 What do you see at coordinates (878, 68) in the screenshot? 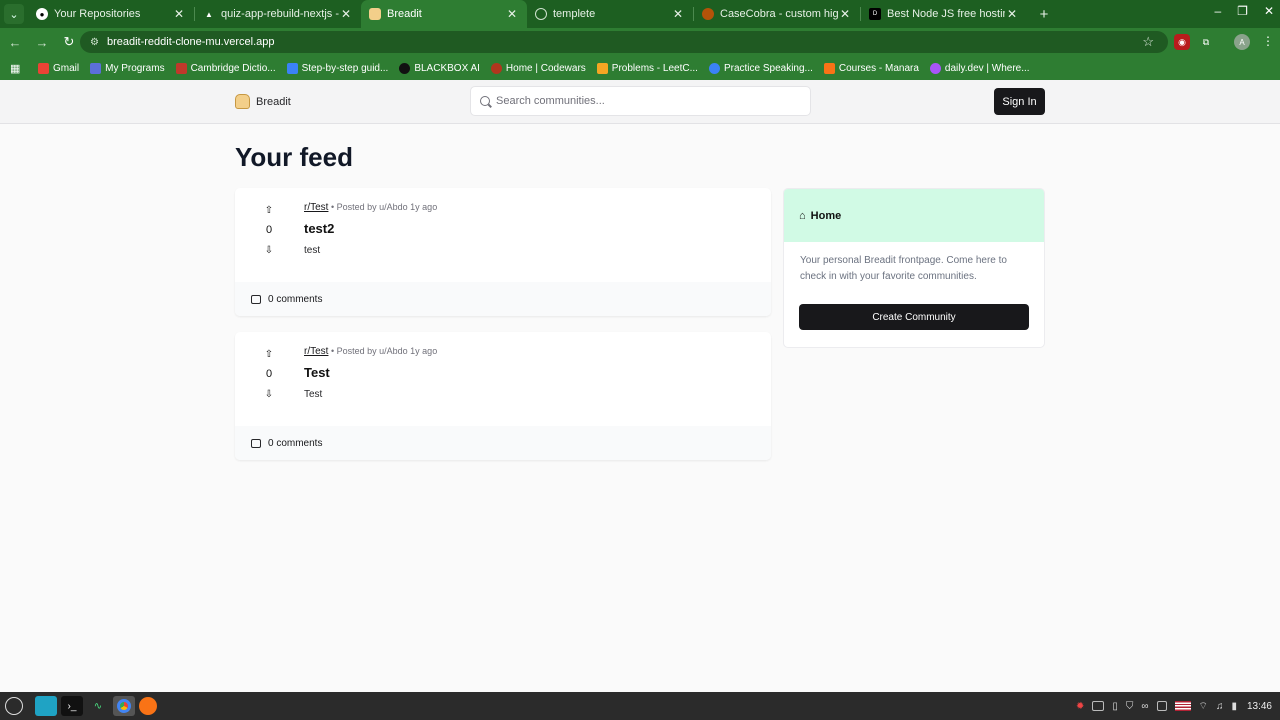
I see `bookmark-label: Courses - Manara` at bounding box center [878, 68].